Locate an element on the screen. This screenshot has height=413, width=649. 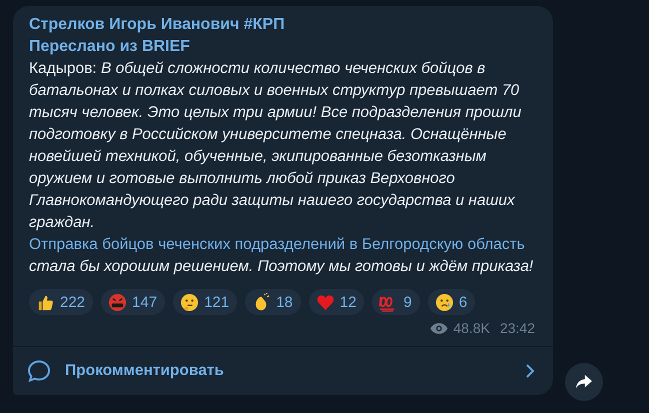
reaction-chip: 6 is located at coordinates (452, 302).